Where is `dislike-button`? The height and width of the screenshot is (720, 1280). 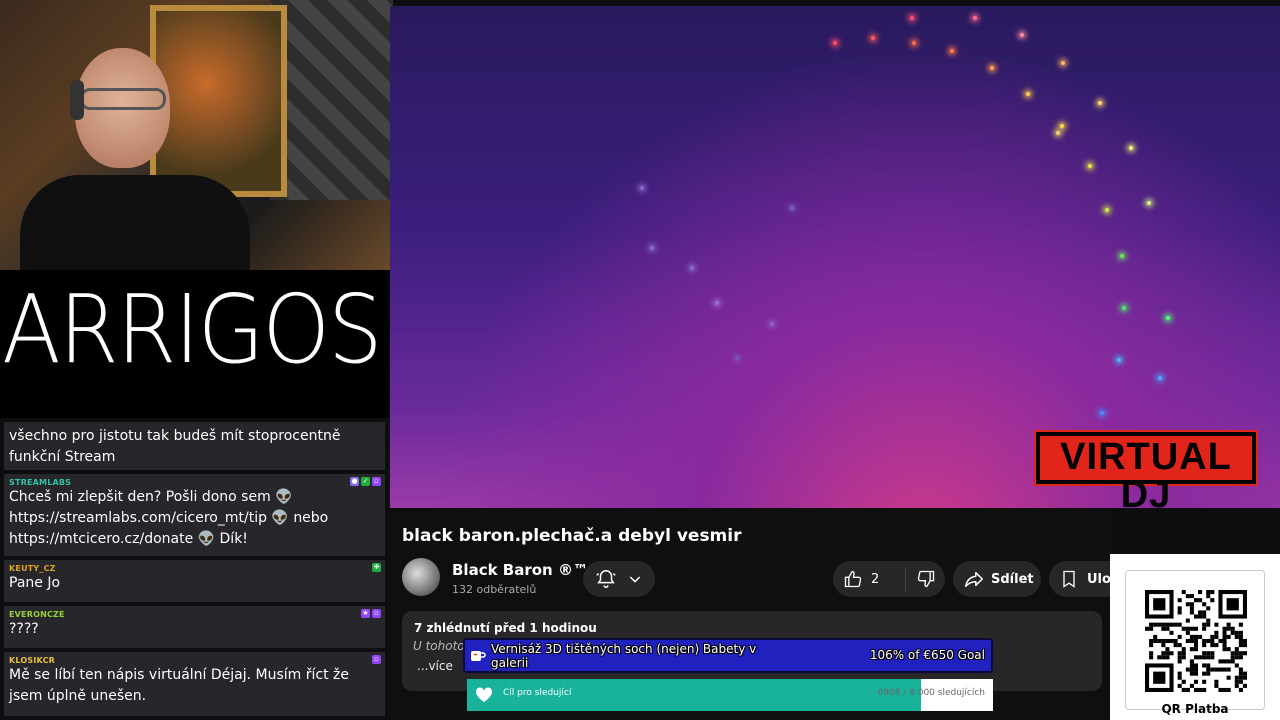
dislike-button is located at coordinates (921, 579).